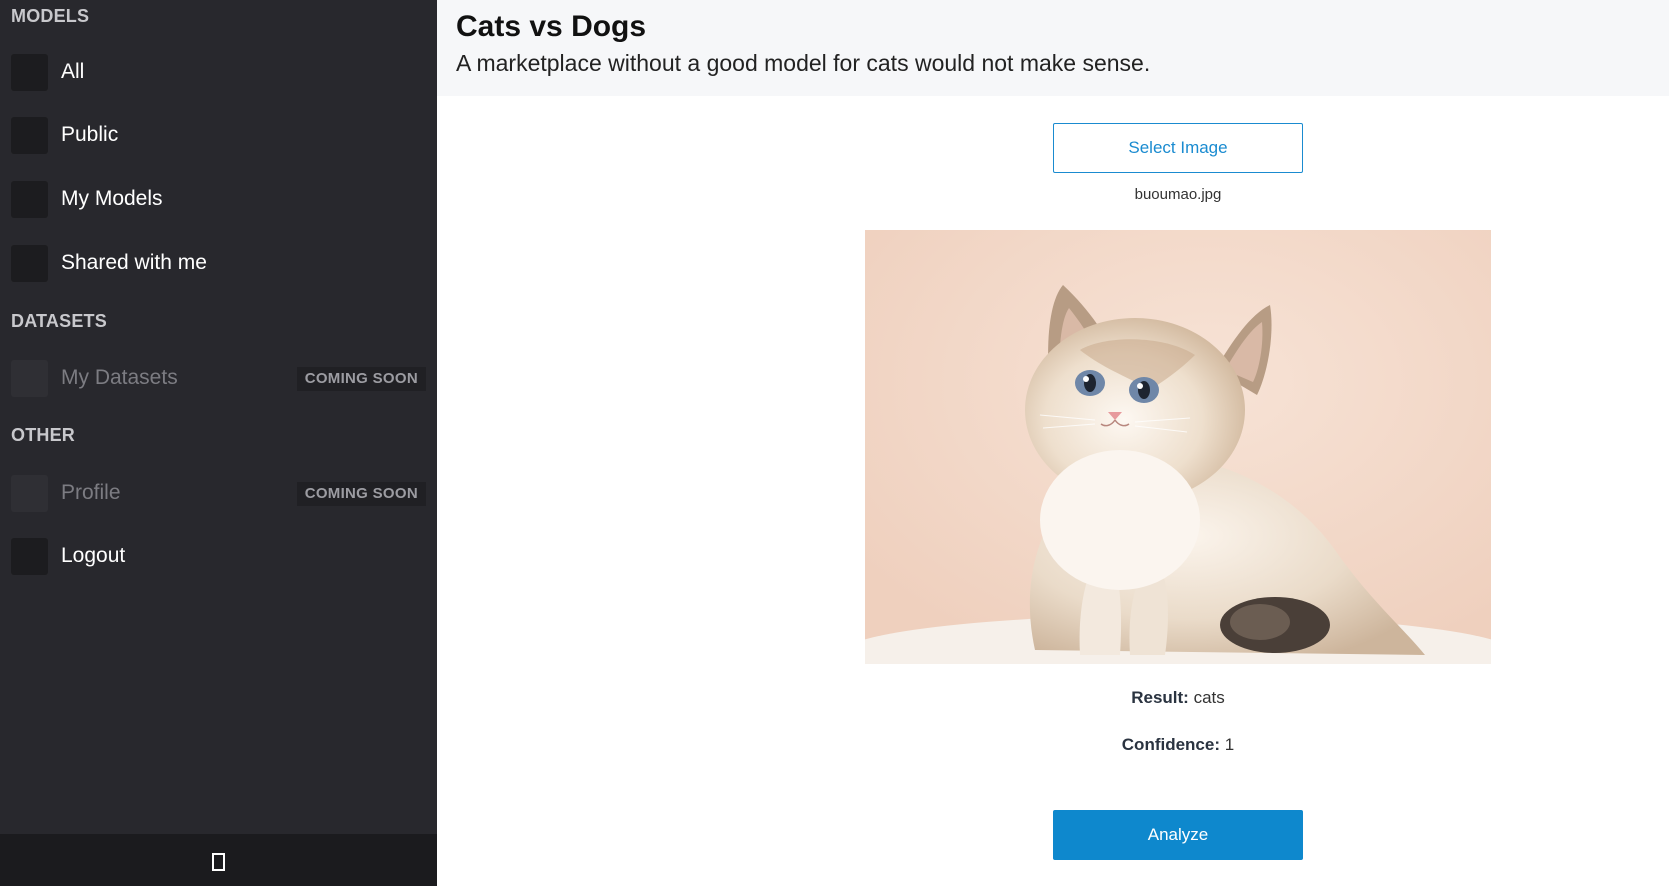 This screenshot has height=886, width=1669. What do you see at coordinates (73, 71) in the screenshot?
I see `sidebar-item-label: All` at bounding box center [73, 71].